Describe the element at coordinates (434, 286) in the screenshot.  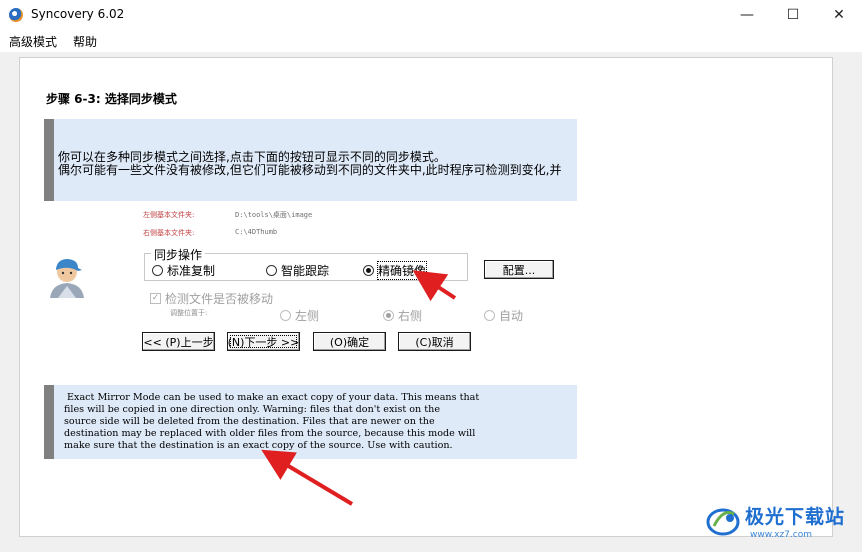
I see `arrow-to-exact-mirror-icon` at that location.